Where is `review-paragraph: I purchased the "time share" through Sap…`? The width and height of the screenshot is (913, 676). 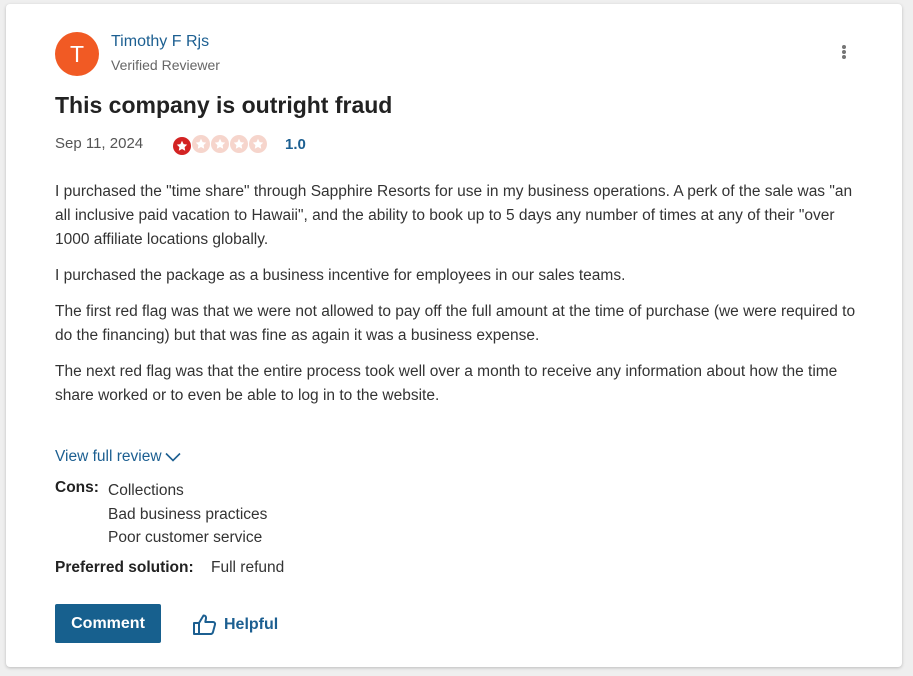 review-paragraph: I purchased the "time share" through Sap… is located at coordinates (454, 215).